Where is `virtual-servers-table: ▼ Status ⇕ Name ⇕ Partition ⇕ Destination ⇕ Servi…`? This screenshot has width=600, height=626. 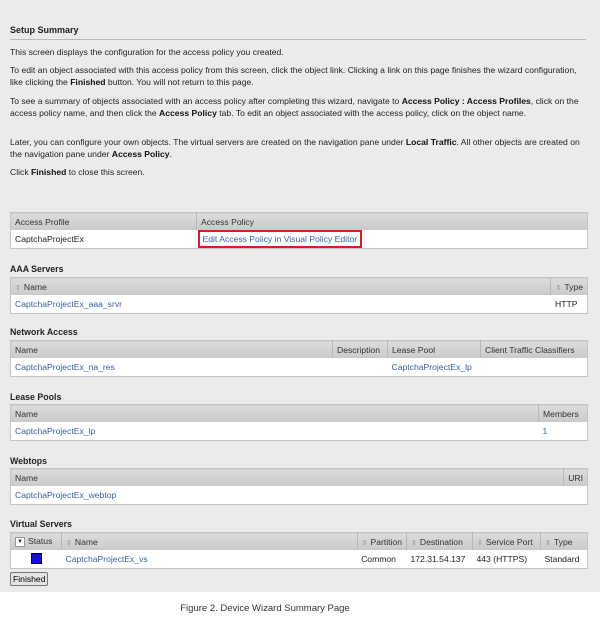
virtual-servers-table: ▼ Status ⇕ Name ⇕ Partition ⇕ Destination ⇕ Servi… is located at coordinates (299, 550).